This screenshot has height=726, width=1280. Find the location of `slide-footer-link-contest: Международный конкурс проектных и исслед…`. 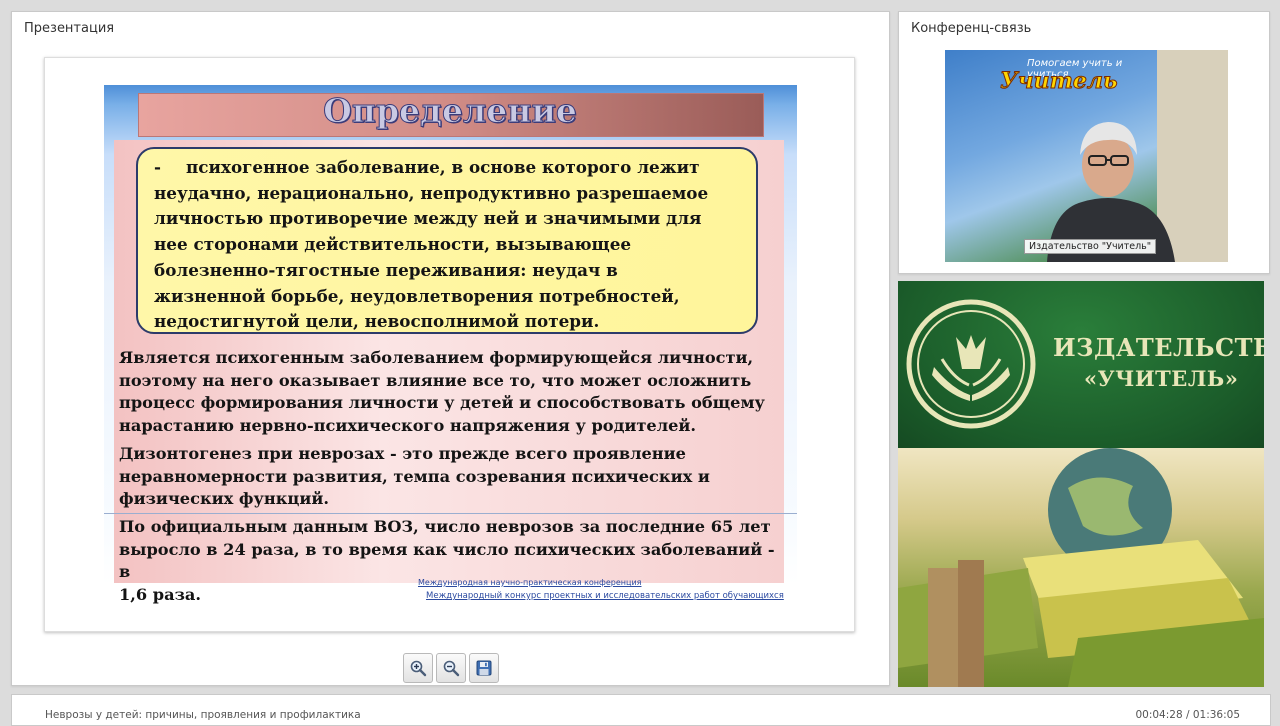

slide-footer-link-contest: Международный конкурс проектных и исслед… is located at coordinates (605, 596).